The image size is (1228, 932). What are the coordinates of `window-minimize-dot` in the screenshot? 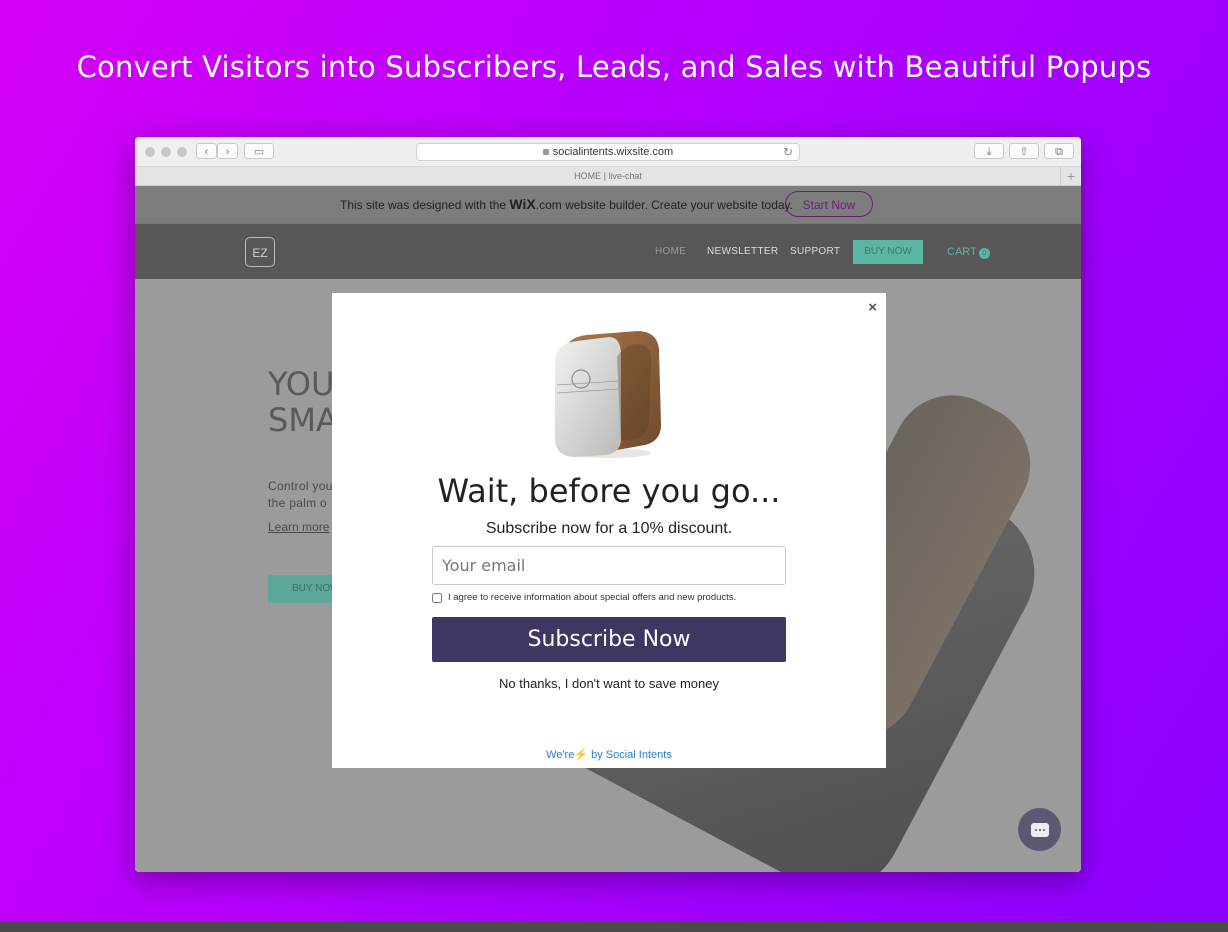 It's located at (166, 152).